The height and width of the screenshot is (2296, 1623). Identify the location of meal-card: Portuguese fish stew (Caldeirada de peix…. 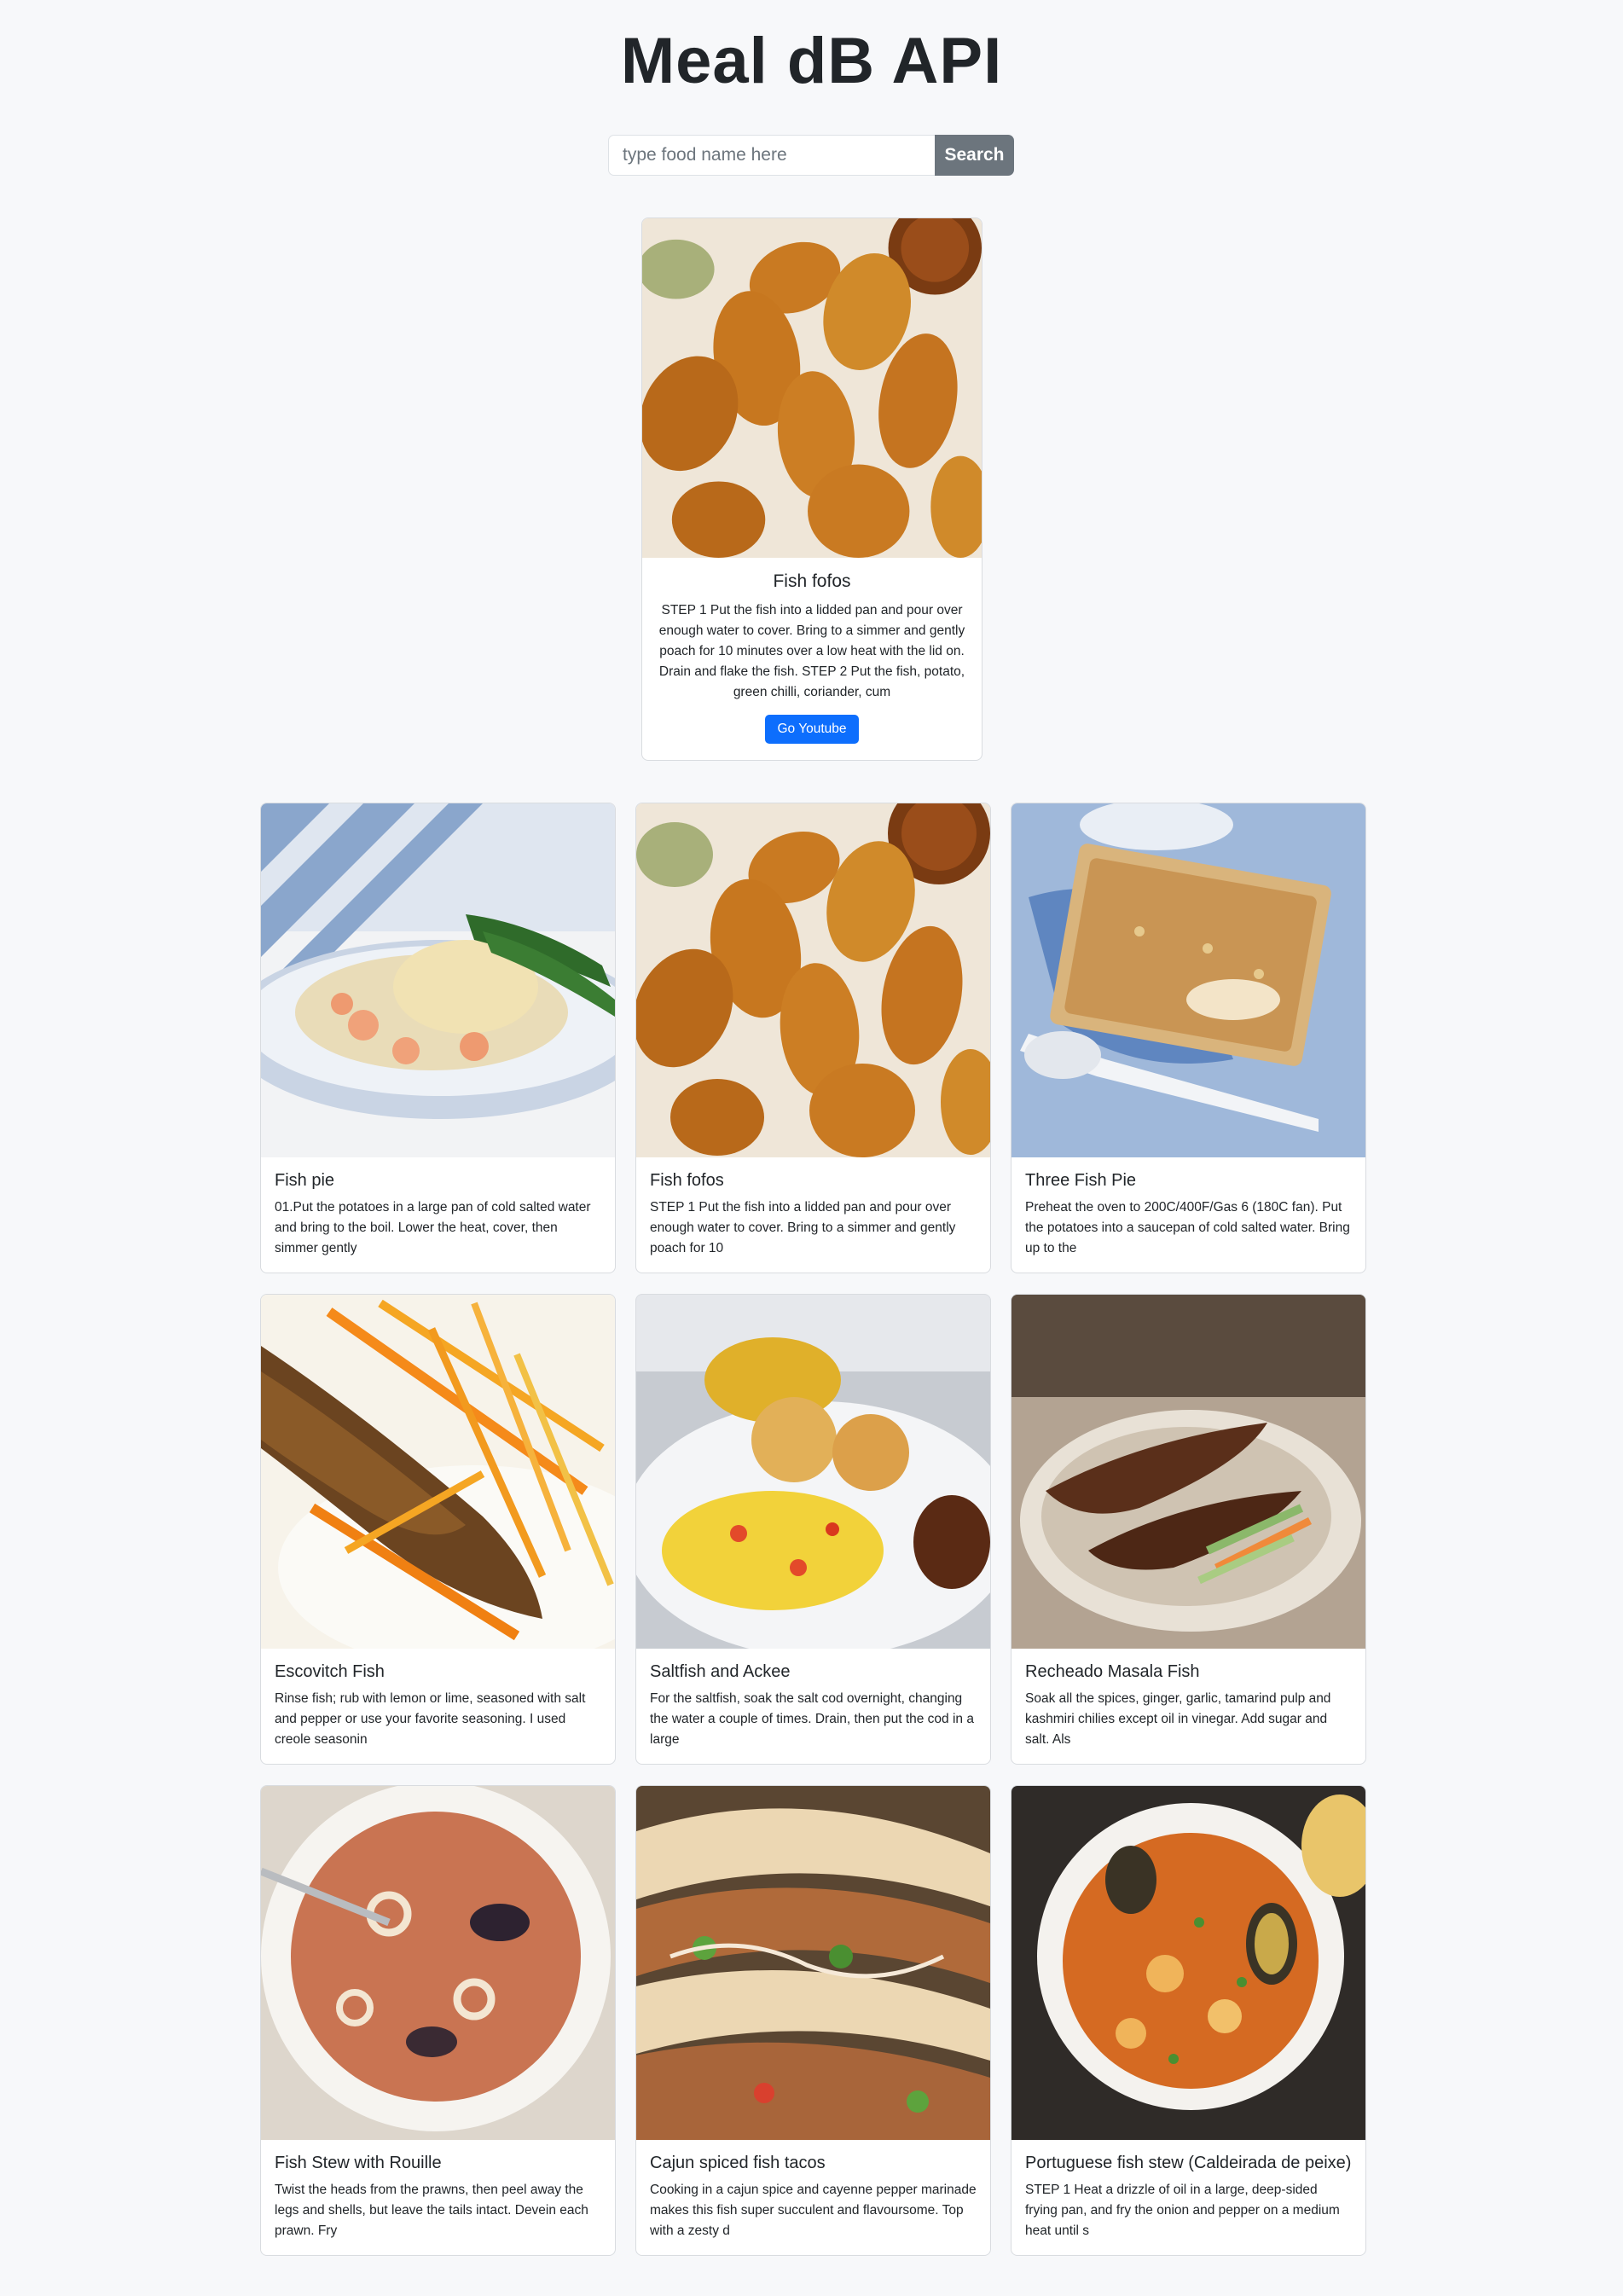
(1188, 2020).